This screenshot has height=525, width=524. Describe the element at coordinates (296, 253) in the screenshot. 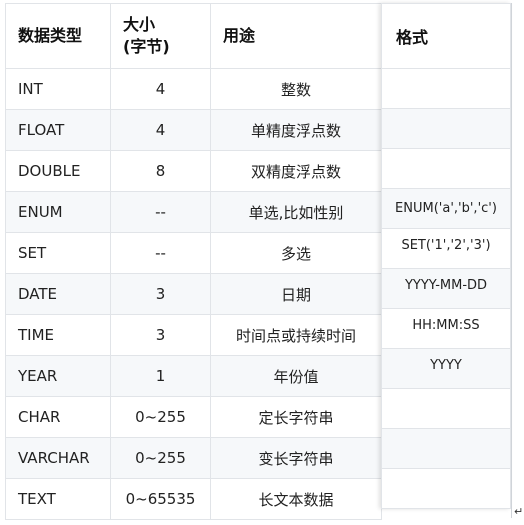

I see `cell-usage: 多选` at that location.